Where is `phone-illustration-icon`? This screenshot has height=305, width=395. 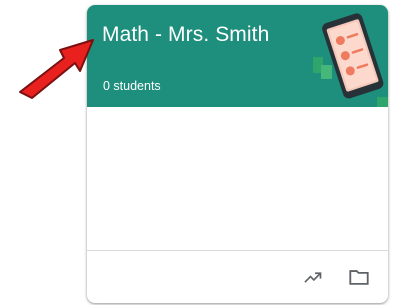 phone-illustration-icon is located at coordinates (350, 60).